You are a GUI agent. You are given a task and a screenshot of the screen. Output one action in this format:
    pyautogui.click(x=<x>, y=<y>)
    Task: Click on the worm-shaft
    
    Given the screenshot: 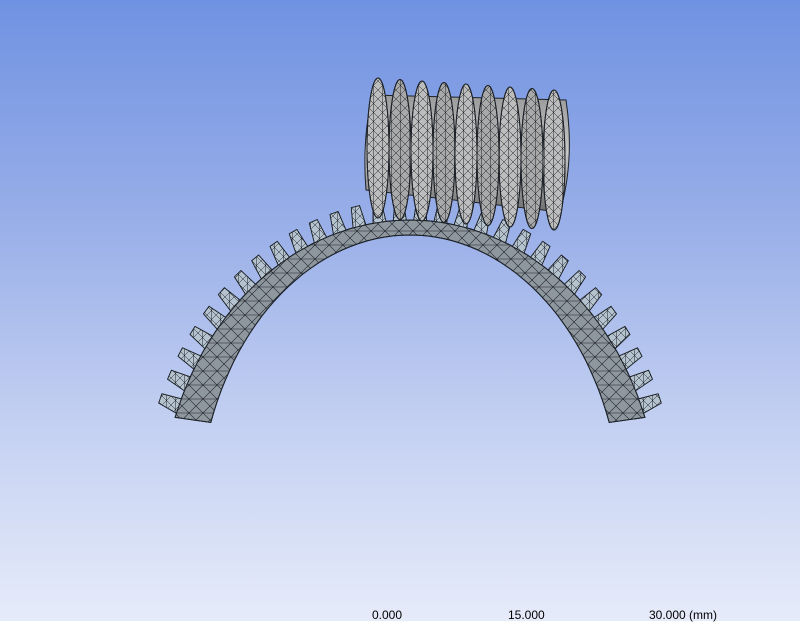 What is the action you would take?
    pyautogui.click(x=467, y=154)
    